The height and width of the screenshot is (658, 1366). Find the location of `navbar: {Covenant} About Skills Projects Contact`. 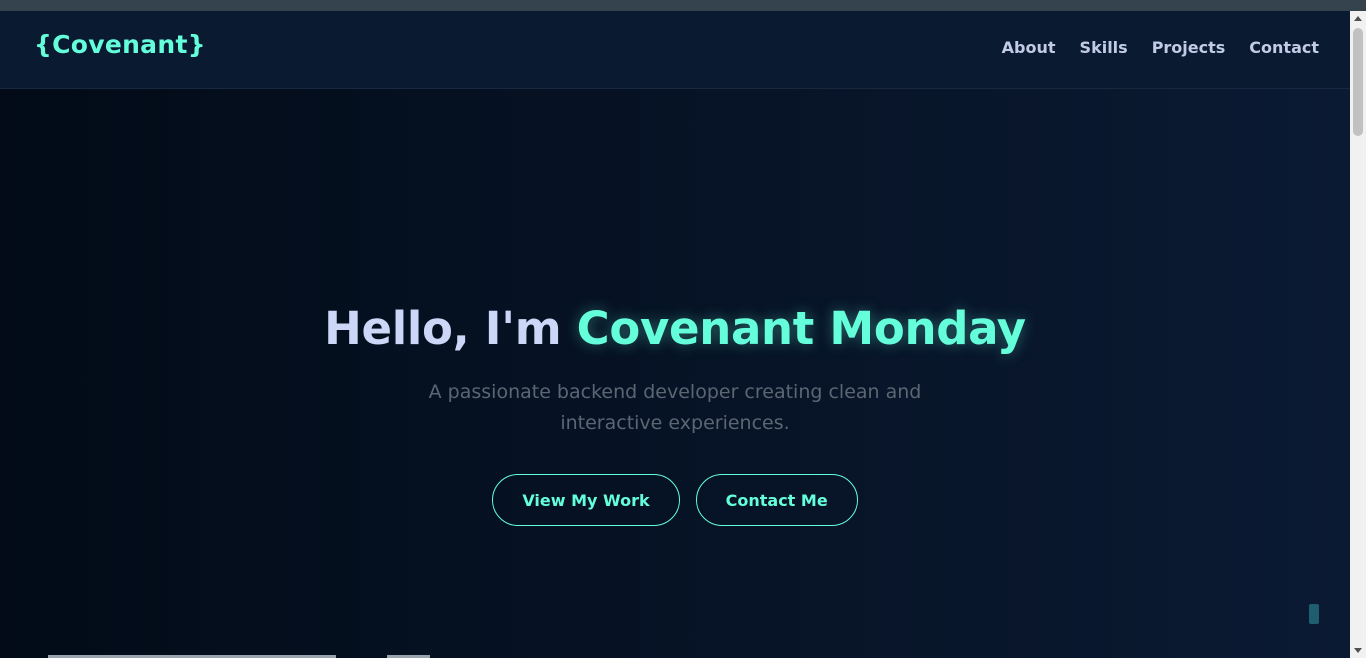

navbar: {Covenant} About Skills Projects Contact is located at coordinates (675, 50).